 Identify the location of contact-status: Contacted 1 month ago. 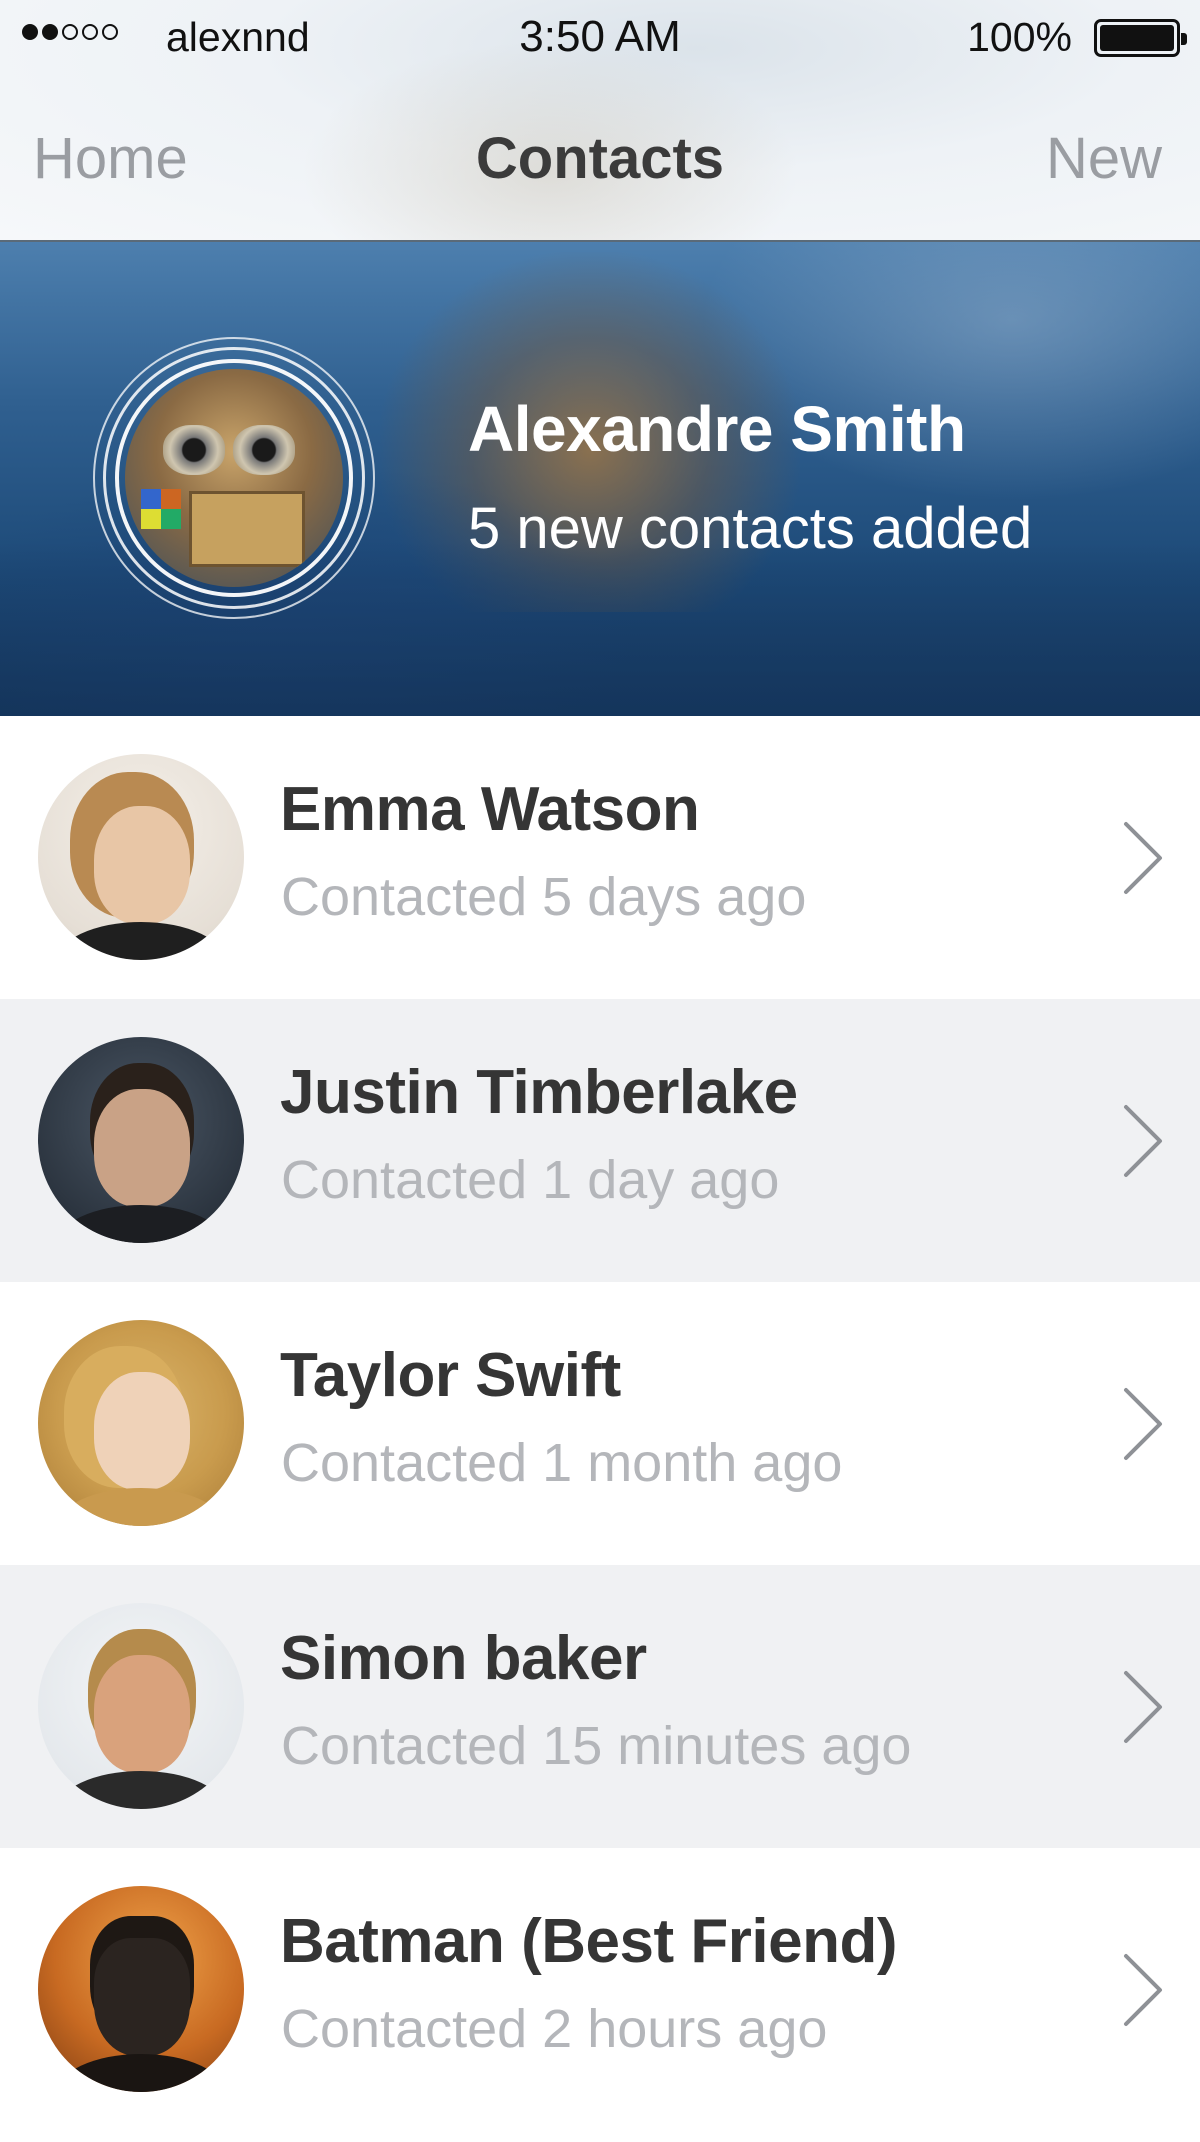
(562, 1463).